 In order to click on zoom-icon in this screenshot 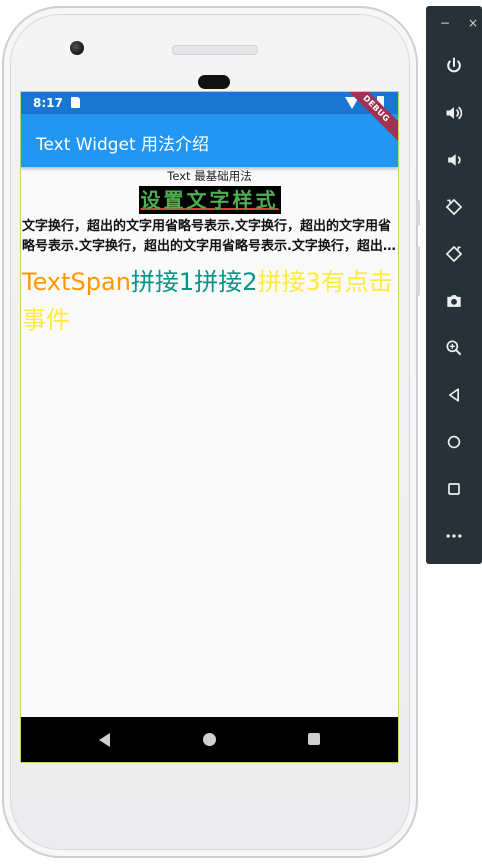, I will do `click(454, 348)`.